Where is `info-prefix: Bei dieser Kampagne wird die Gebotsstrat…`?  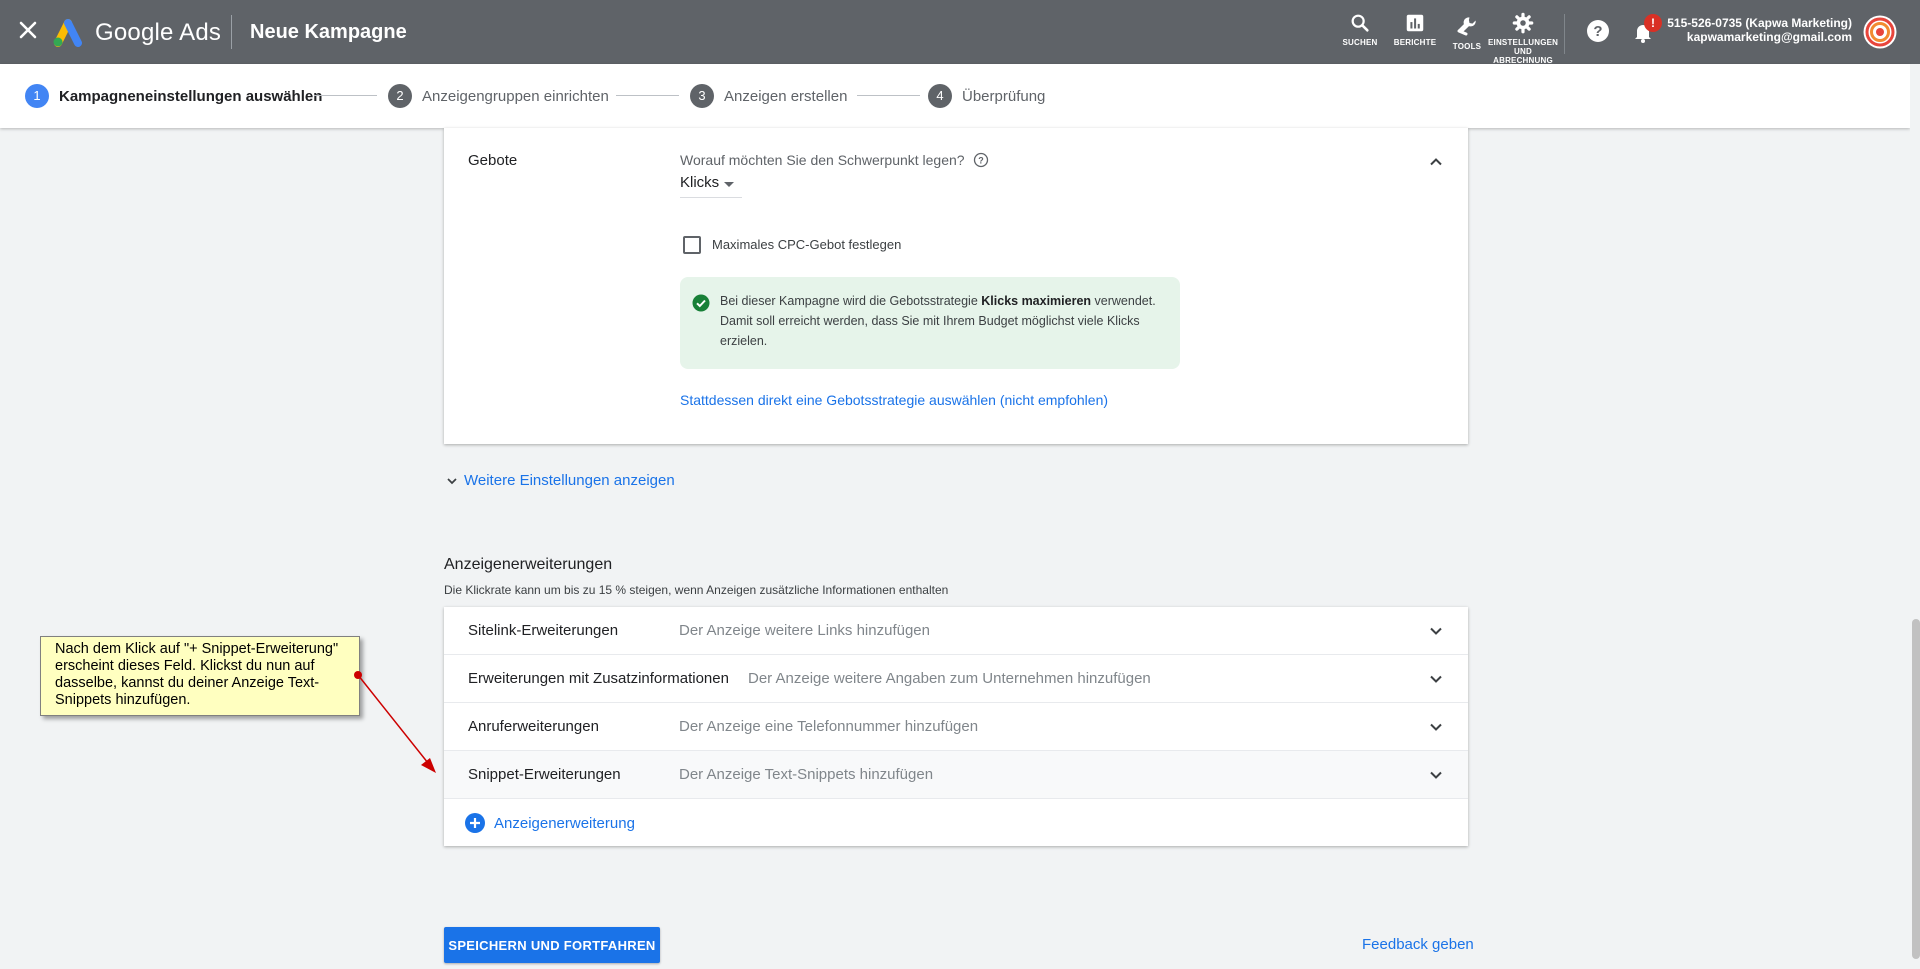 info-prefix: Bei dieser Kampagne wird die Gebotsstrat… is located at coordinates (851, 301).